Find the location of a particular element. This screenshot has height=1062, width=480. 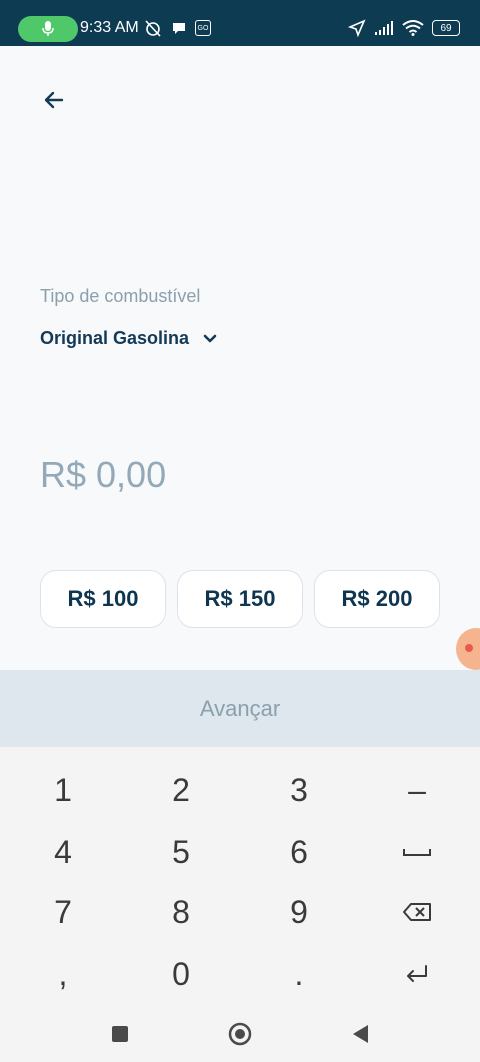

quick-amount-150-button: R$ 150 is located at coordinates (240, 599).